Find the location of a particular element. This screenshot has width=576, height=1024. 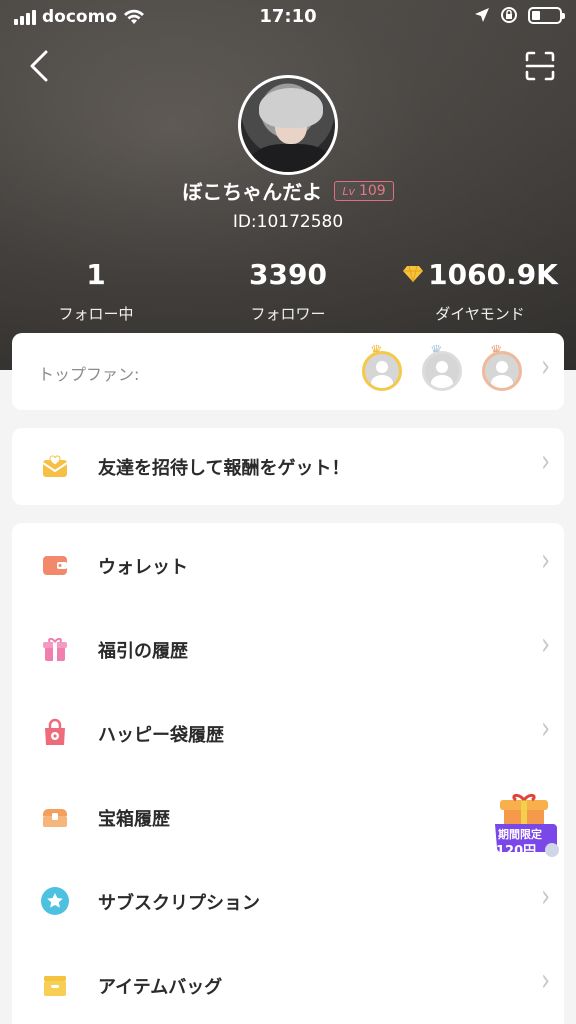

menu-item-label: アイテムバッグ is located at coordinates (160, 987).